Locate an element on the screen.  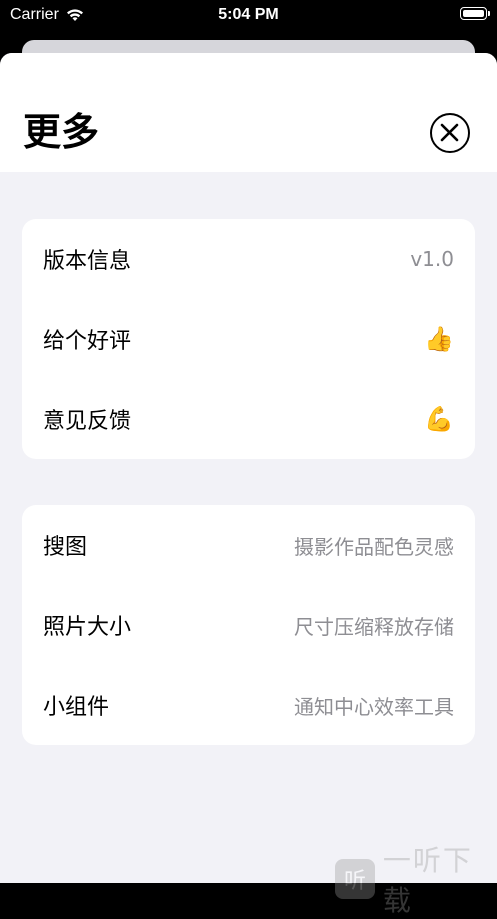
close-icon is located at coordinates (449, 132).